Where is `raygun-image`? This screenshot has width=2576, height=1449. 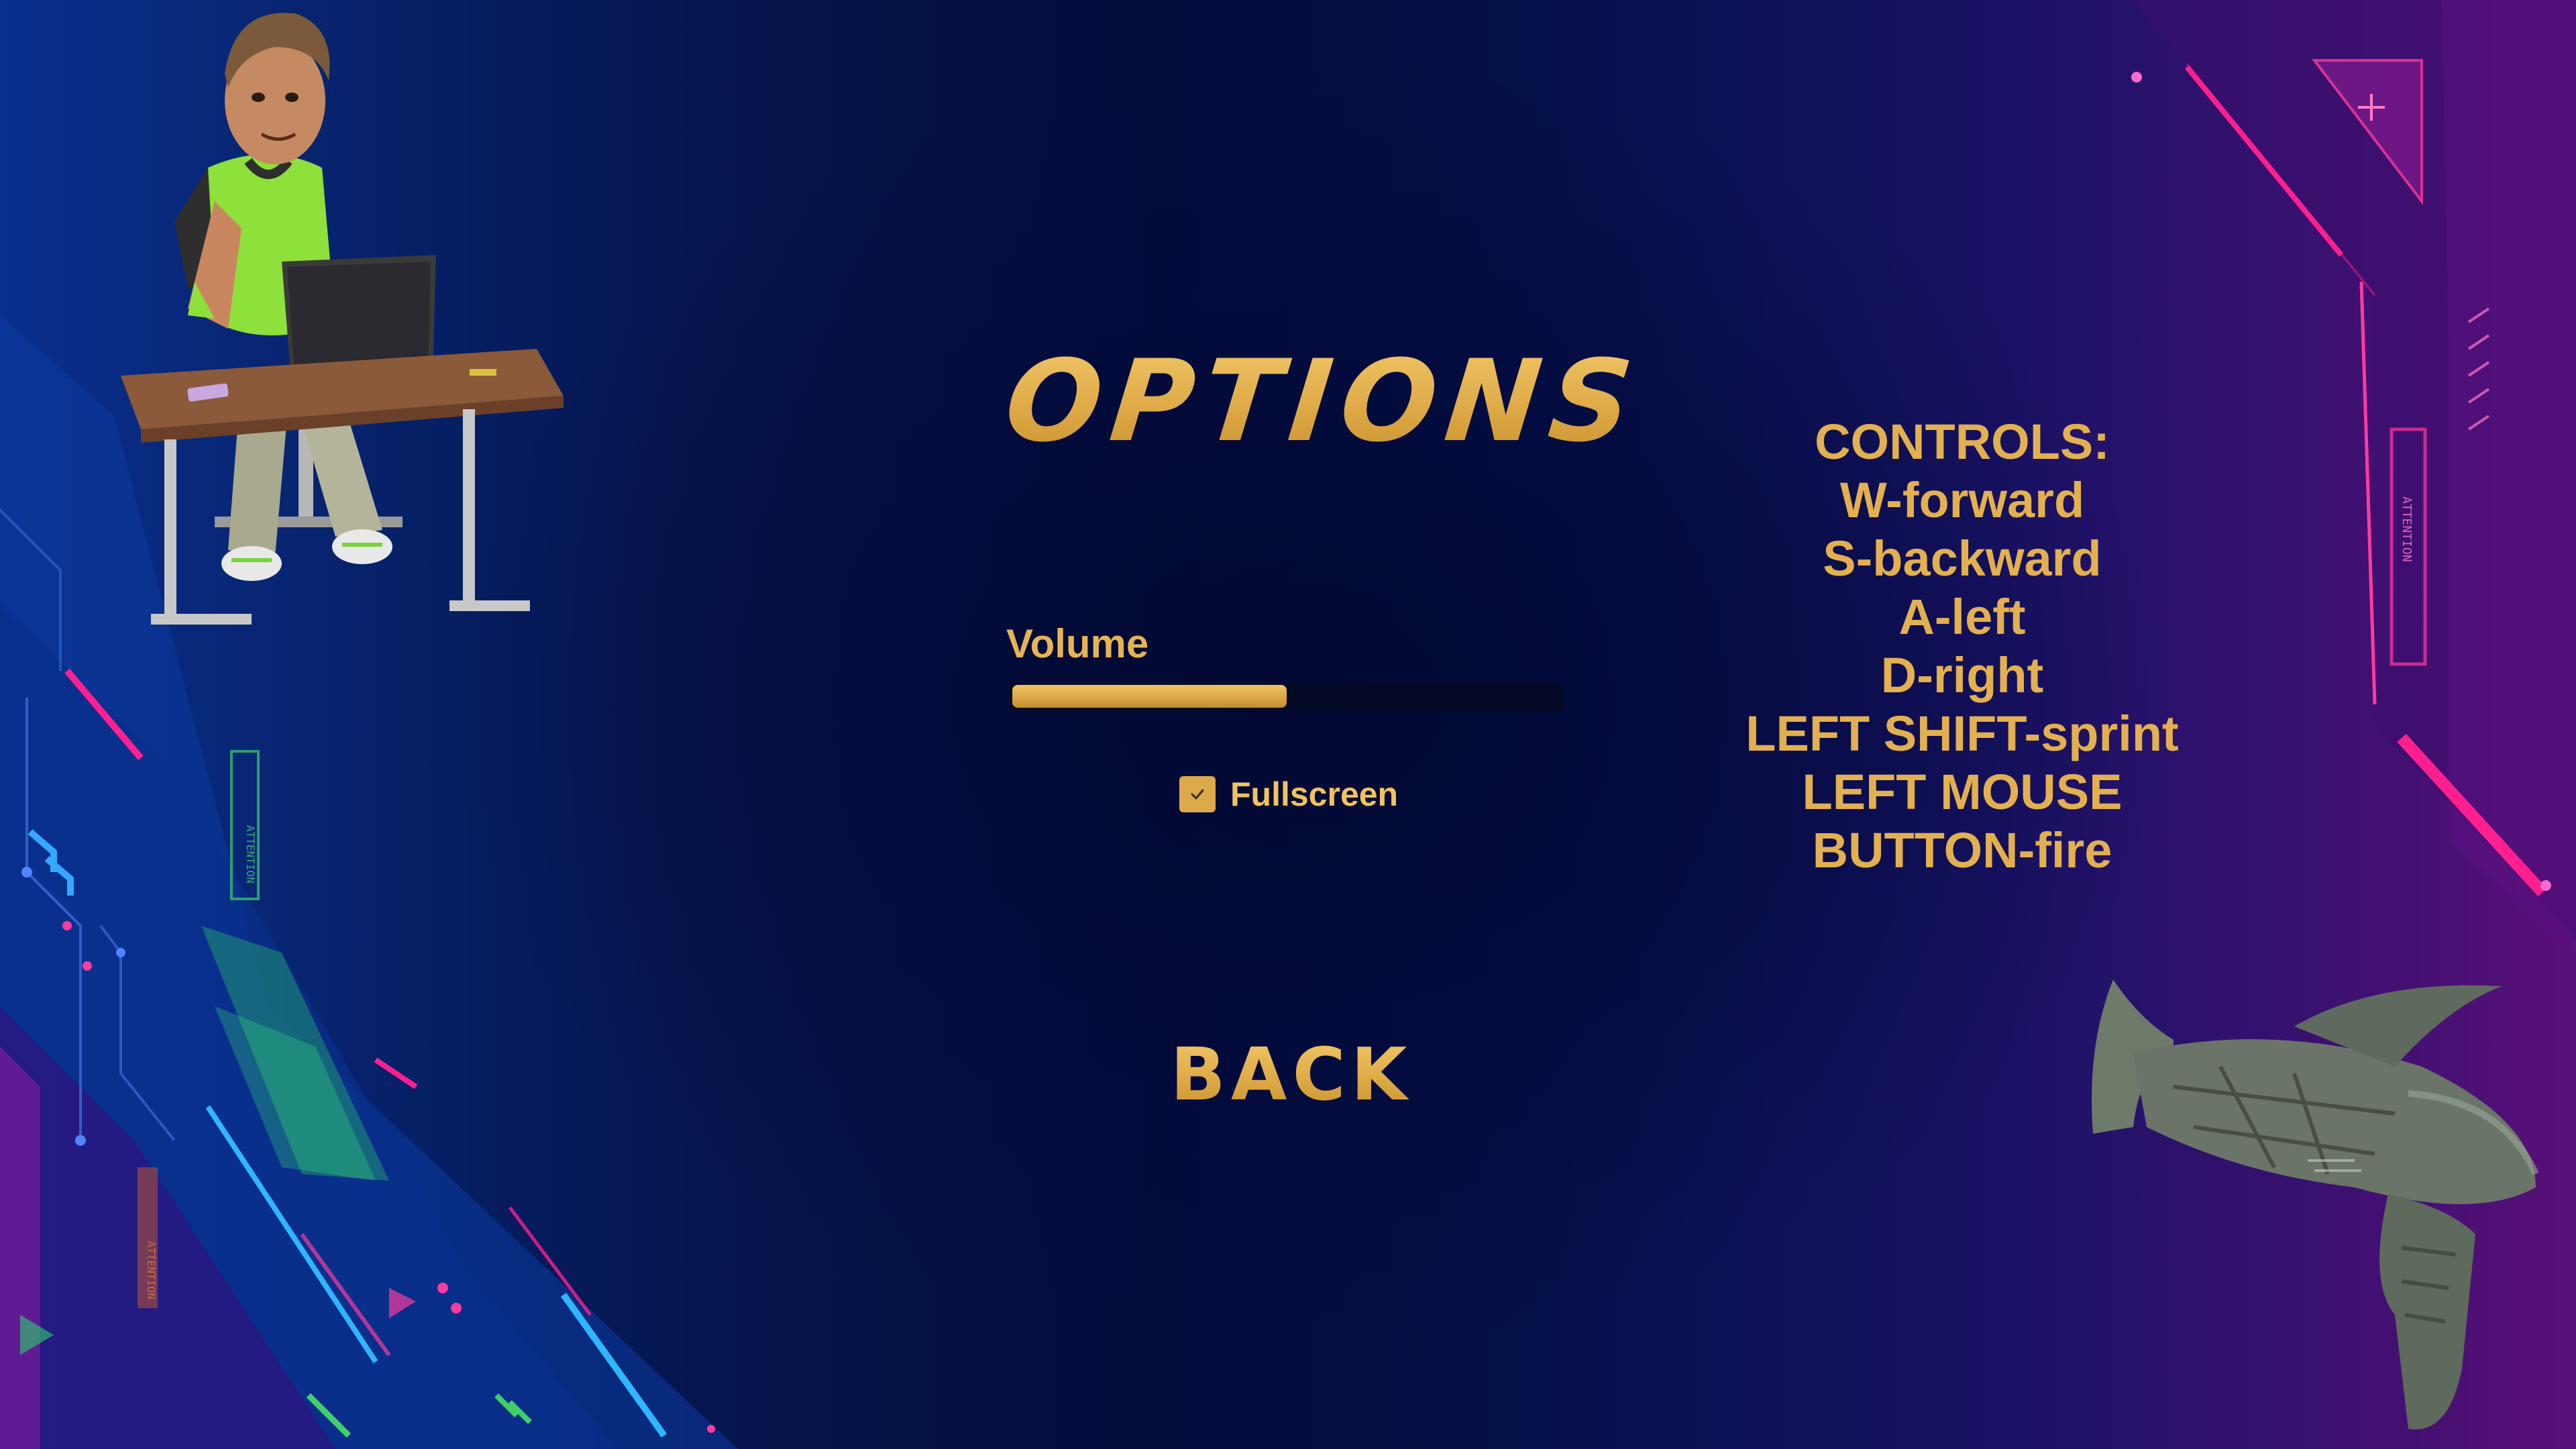
raygun-image is located at coordinates (2315, 1204).